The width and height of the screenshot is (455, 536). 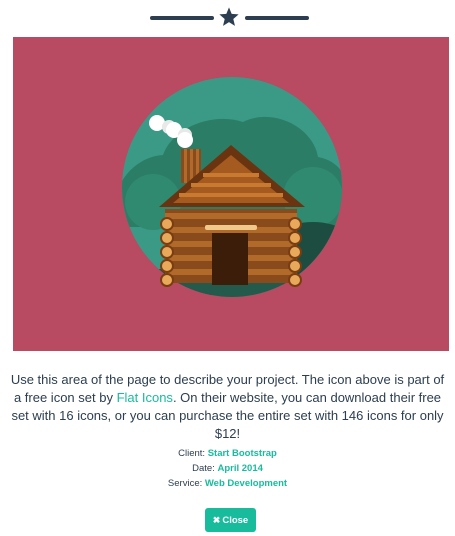 I want to click on date-row: Date: April 2014, so click(x=227, y=468).